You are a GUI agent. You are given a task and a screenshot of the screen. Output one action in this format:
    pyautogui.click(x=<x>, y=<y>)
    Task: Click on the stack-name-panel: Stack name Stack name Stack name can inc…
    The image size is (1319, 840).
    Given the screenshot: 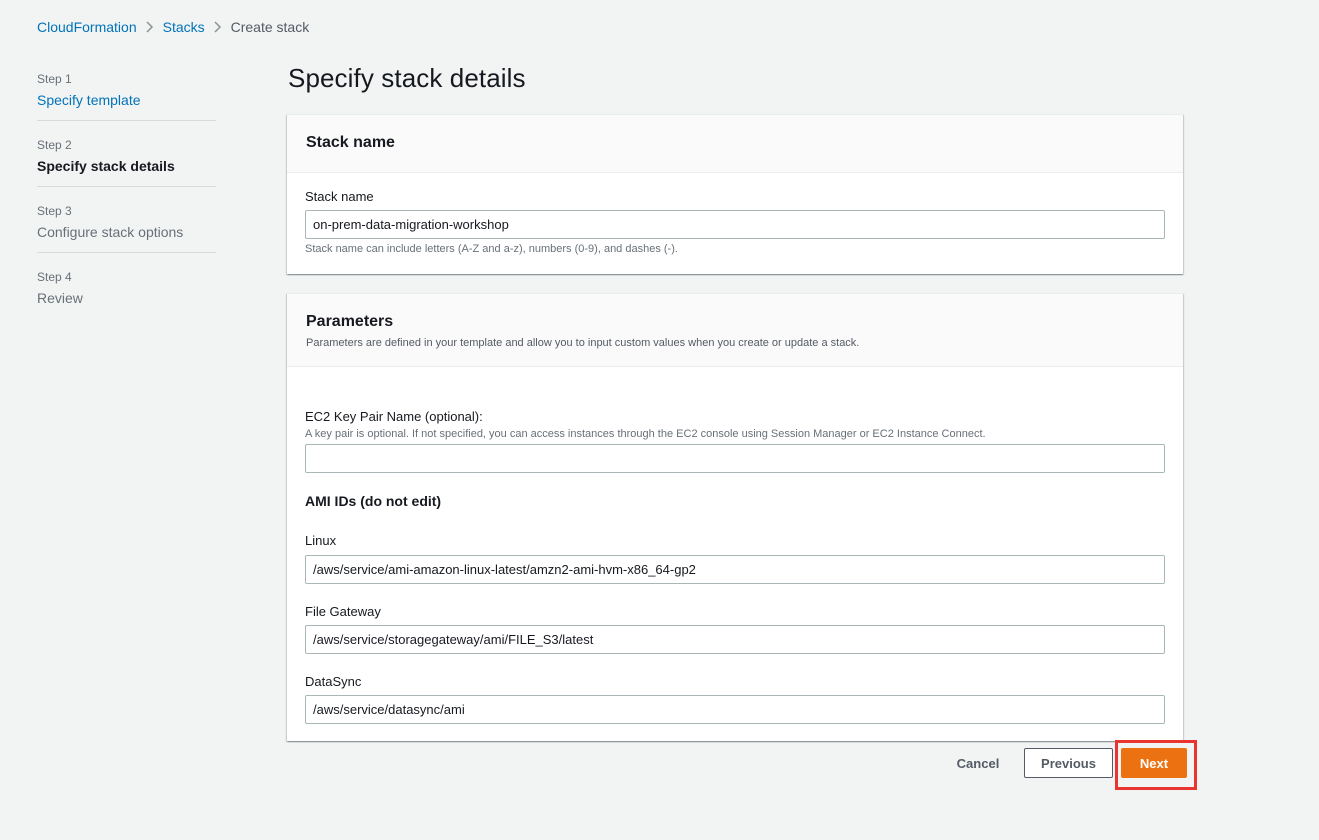 What is the action you would take?
    pyautogui.click(x=735, y=194)
    